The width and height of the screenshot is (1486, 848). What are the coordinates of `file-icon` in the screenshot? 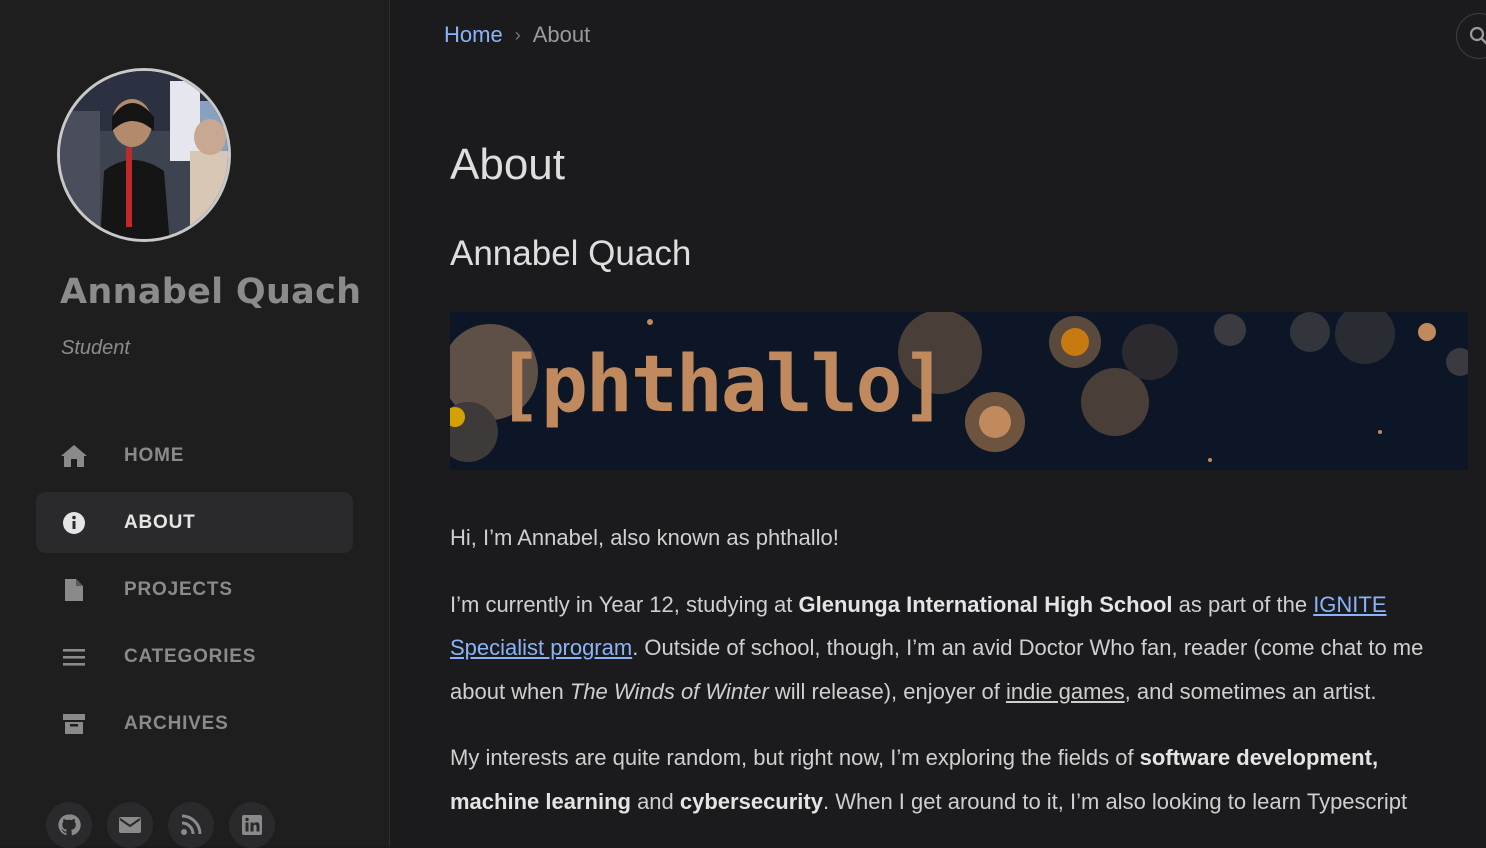 It's located at (74, 590).